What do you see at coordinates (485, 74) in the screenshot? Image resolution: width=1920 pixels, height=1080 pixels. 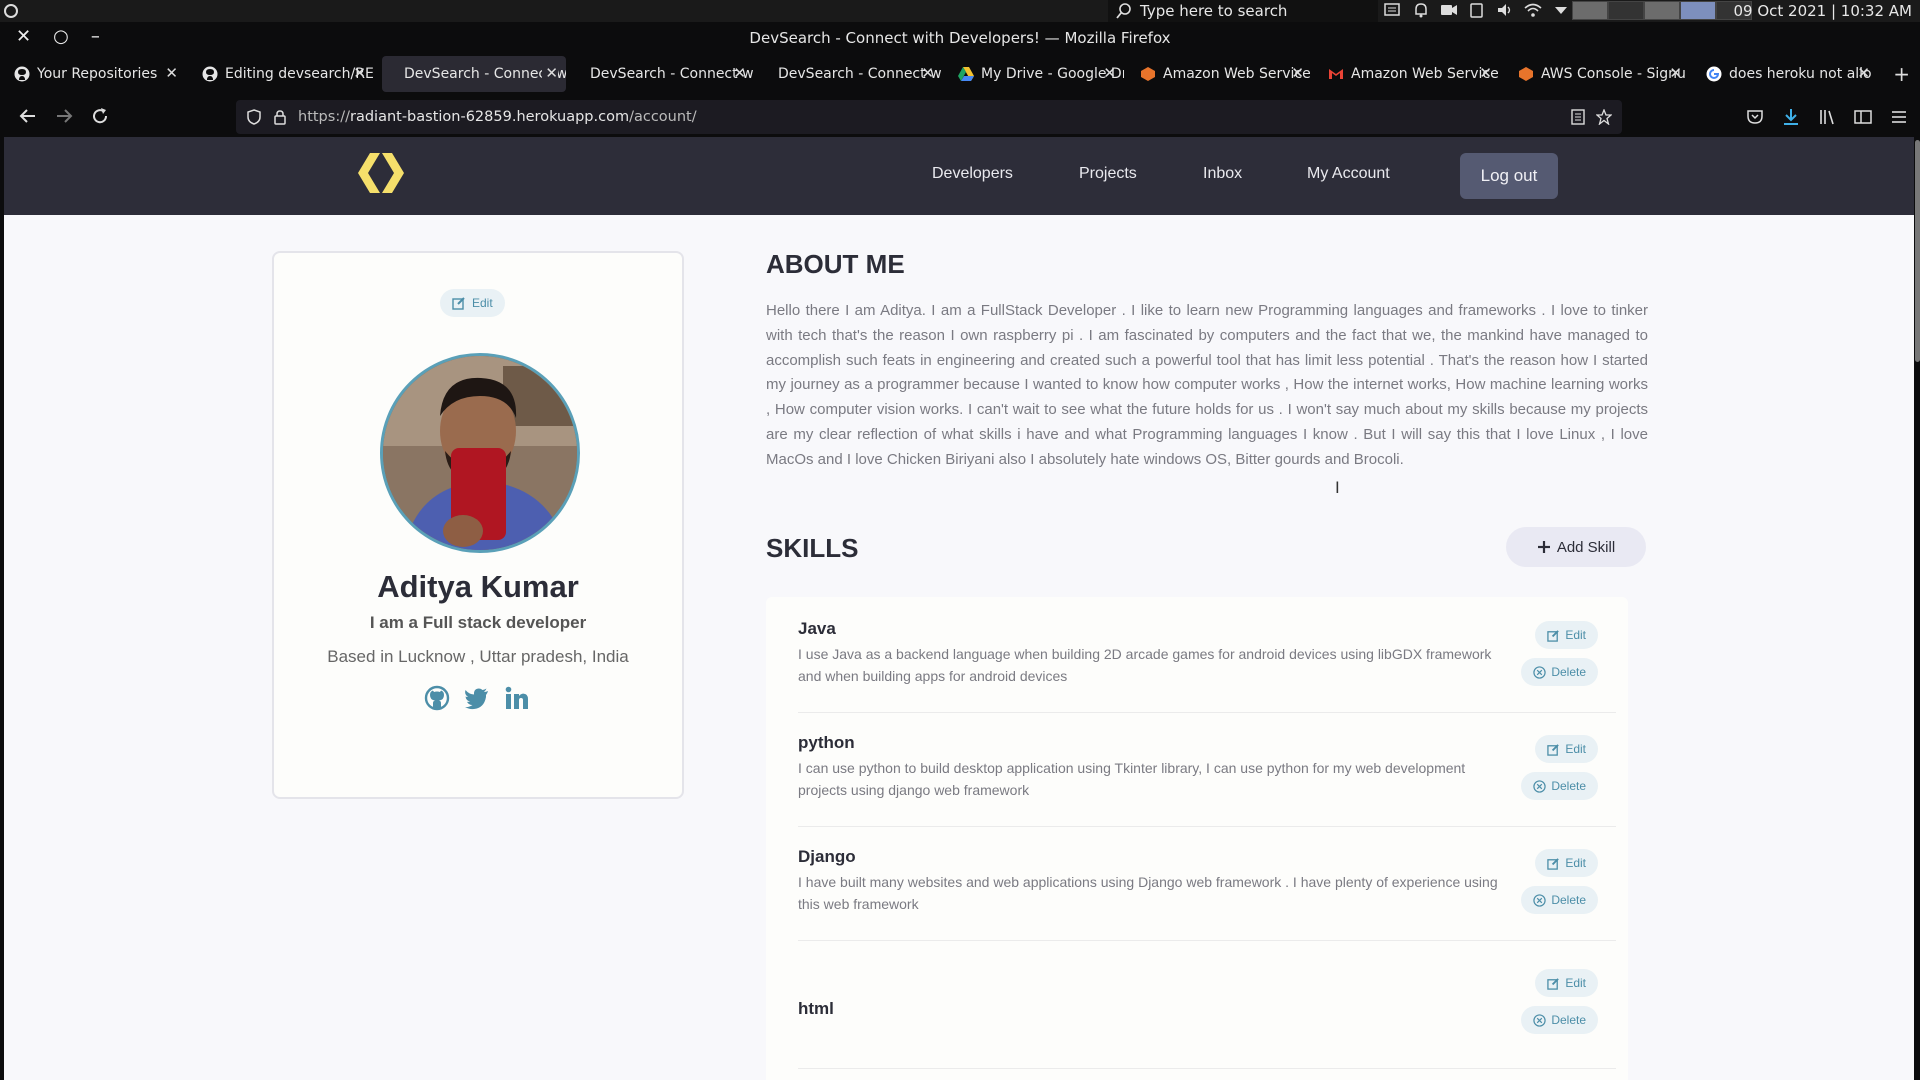 I see `tab-label: DevSearch - Connect wit` at bounding box center [485, 74].